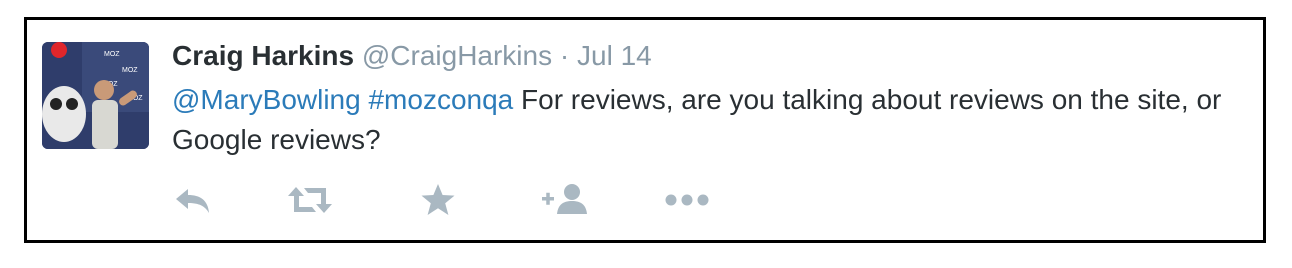 The image size is (1292, 268). I want to click on favorite-star-icon, so click(438, 199).